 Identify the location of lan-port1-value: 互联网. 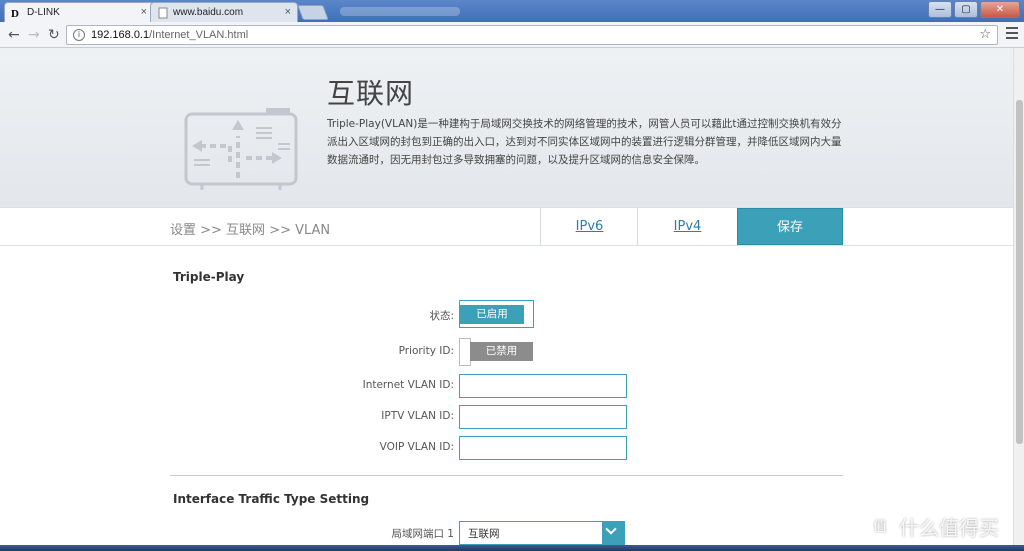
(484, 534).